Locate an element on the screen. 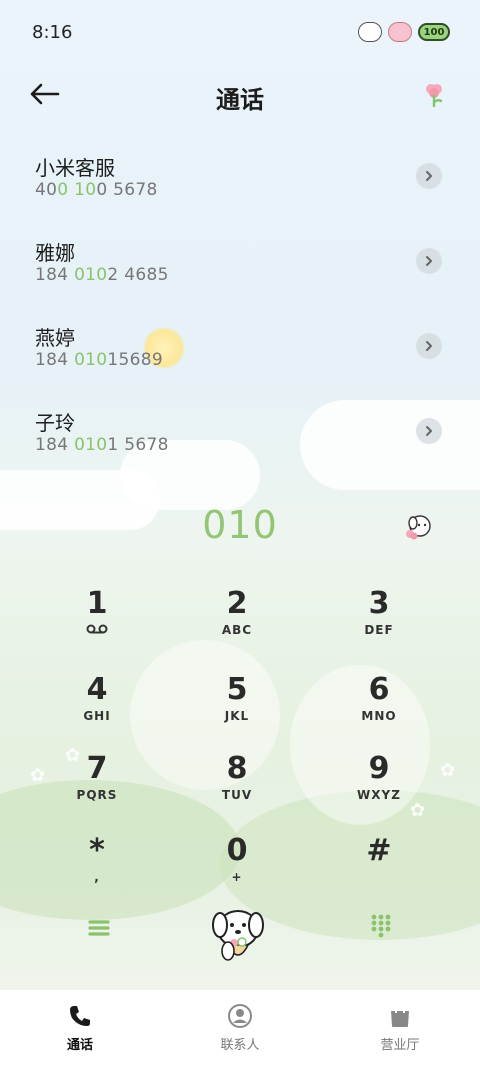  contact-name: 小米客服 is located at coordinates (75, 168).